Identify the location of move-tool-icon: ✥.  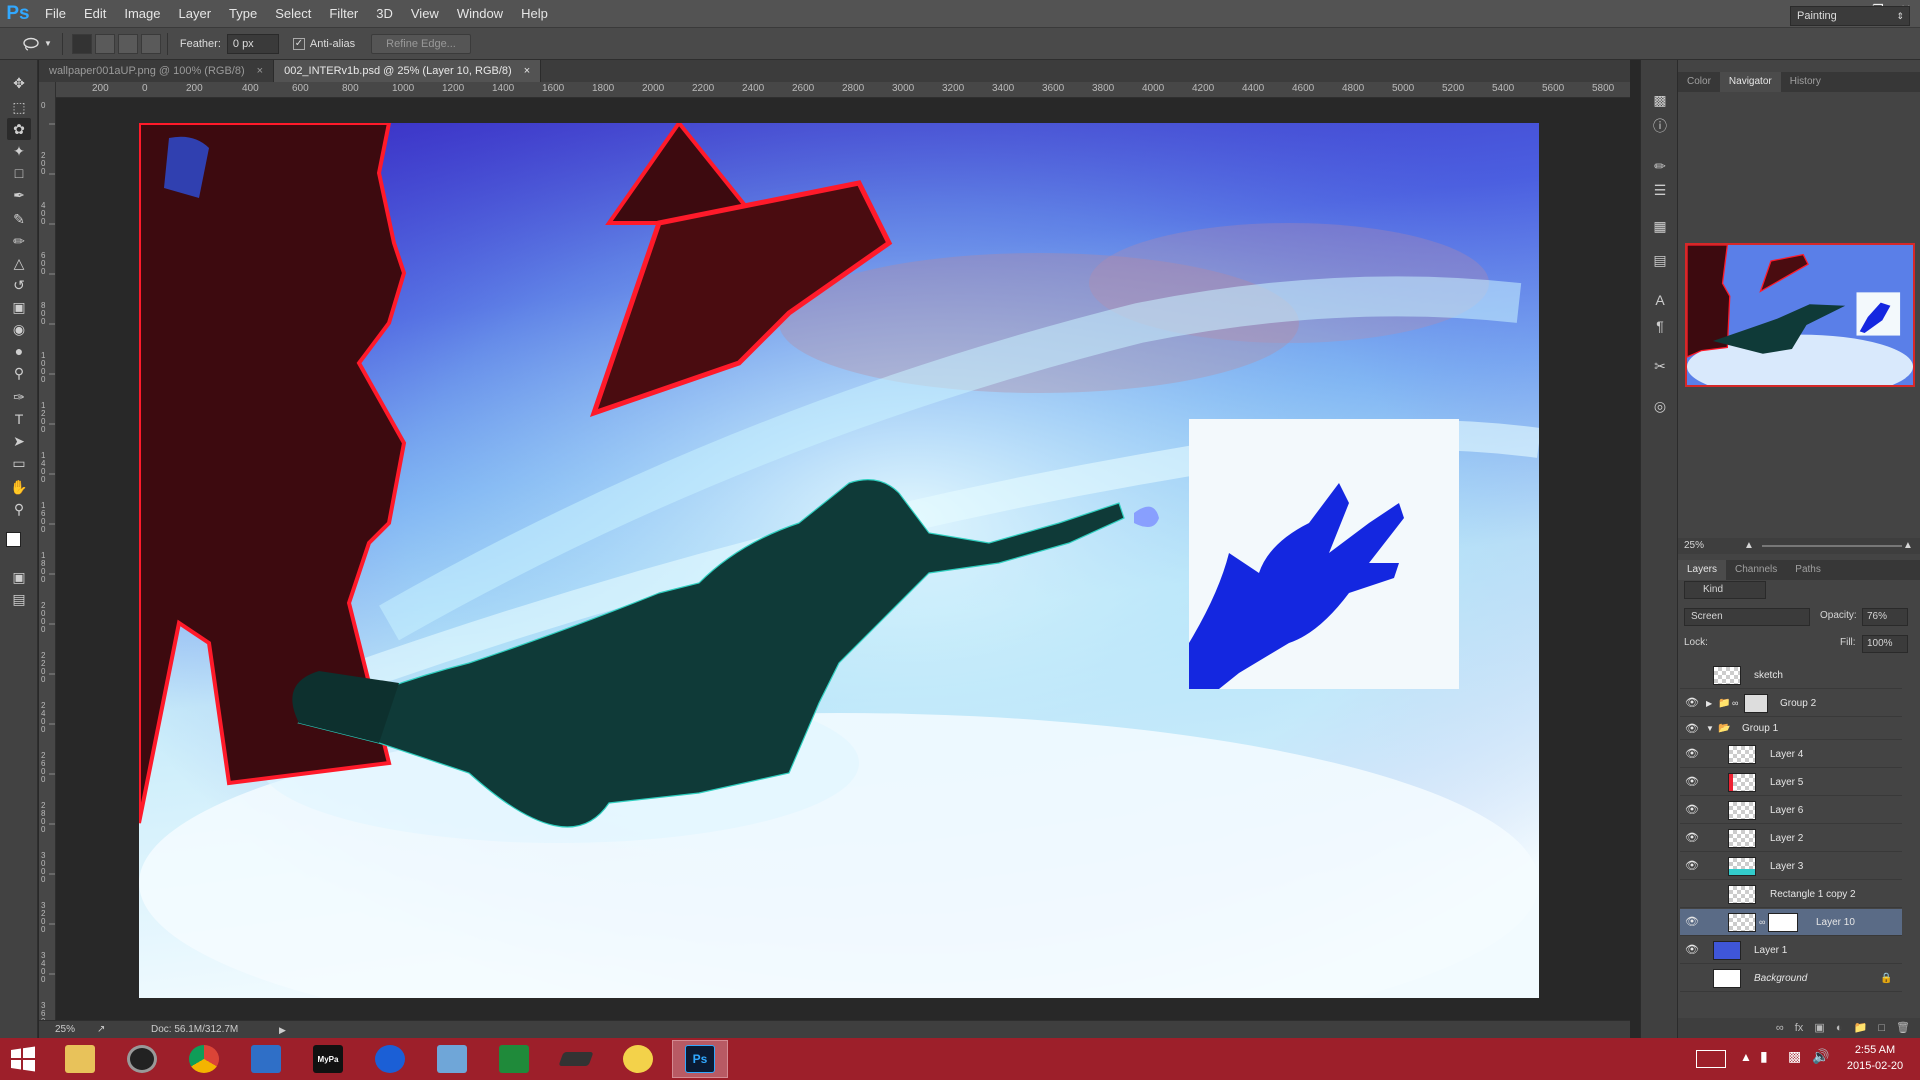
(19, 83).